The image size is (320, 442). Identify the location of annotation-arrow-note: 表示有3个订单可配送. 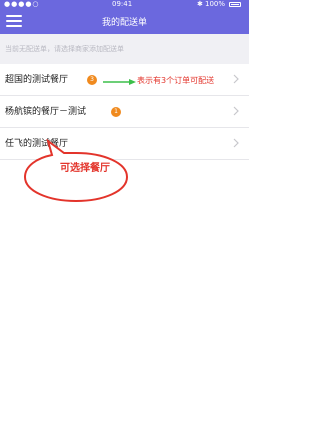
(176, 80).